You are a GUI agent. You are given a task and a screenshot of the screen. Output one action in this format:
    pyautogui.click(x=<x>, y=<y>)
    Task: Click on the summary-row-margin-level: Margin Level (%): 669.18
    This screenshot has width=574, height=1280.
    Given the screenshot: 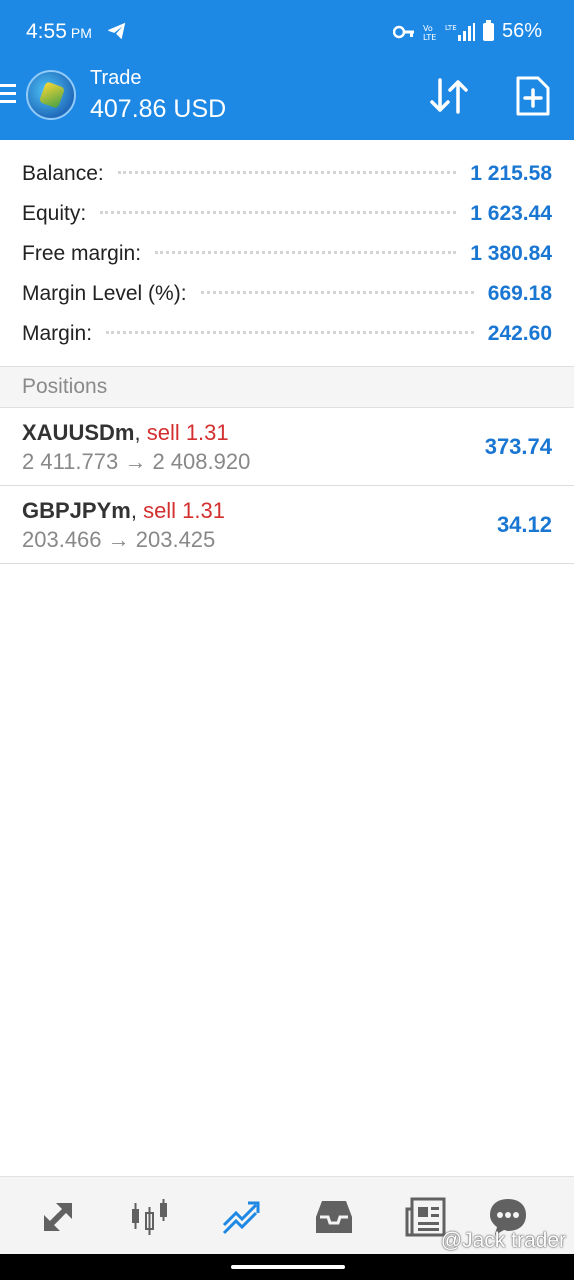 What is the action you would take?
    pyautogui.click(x=287, y=294)
    